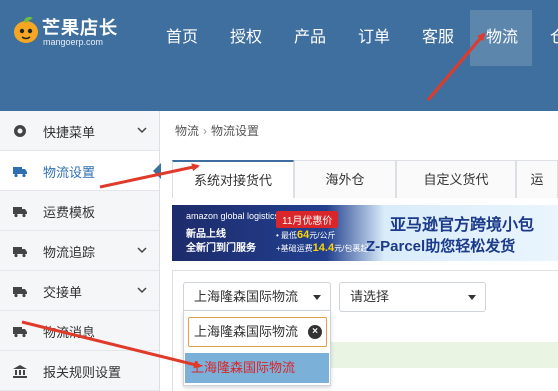 This screenshot has width=558, height=391. What do you see at coordinates (246, 331) in the screenshot?
I see `dropdown-search-value: 上海隆森国际物流` at bounding box center [246, 331].